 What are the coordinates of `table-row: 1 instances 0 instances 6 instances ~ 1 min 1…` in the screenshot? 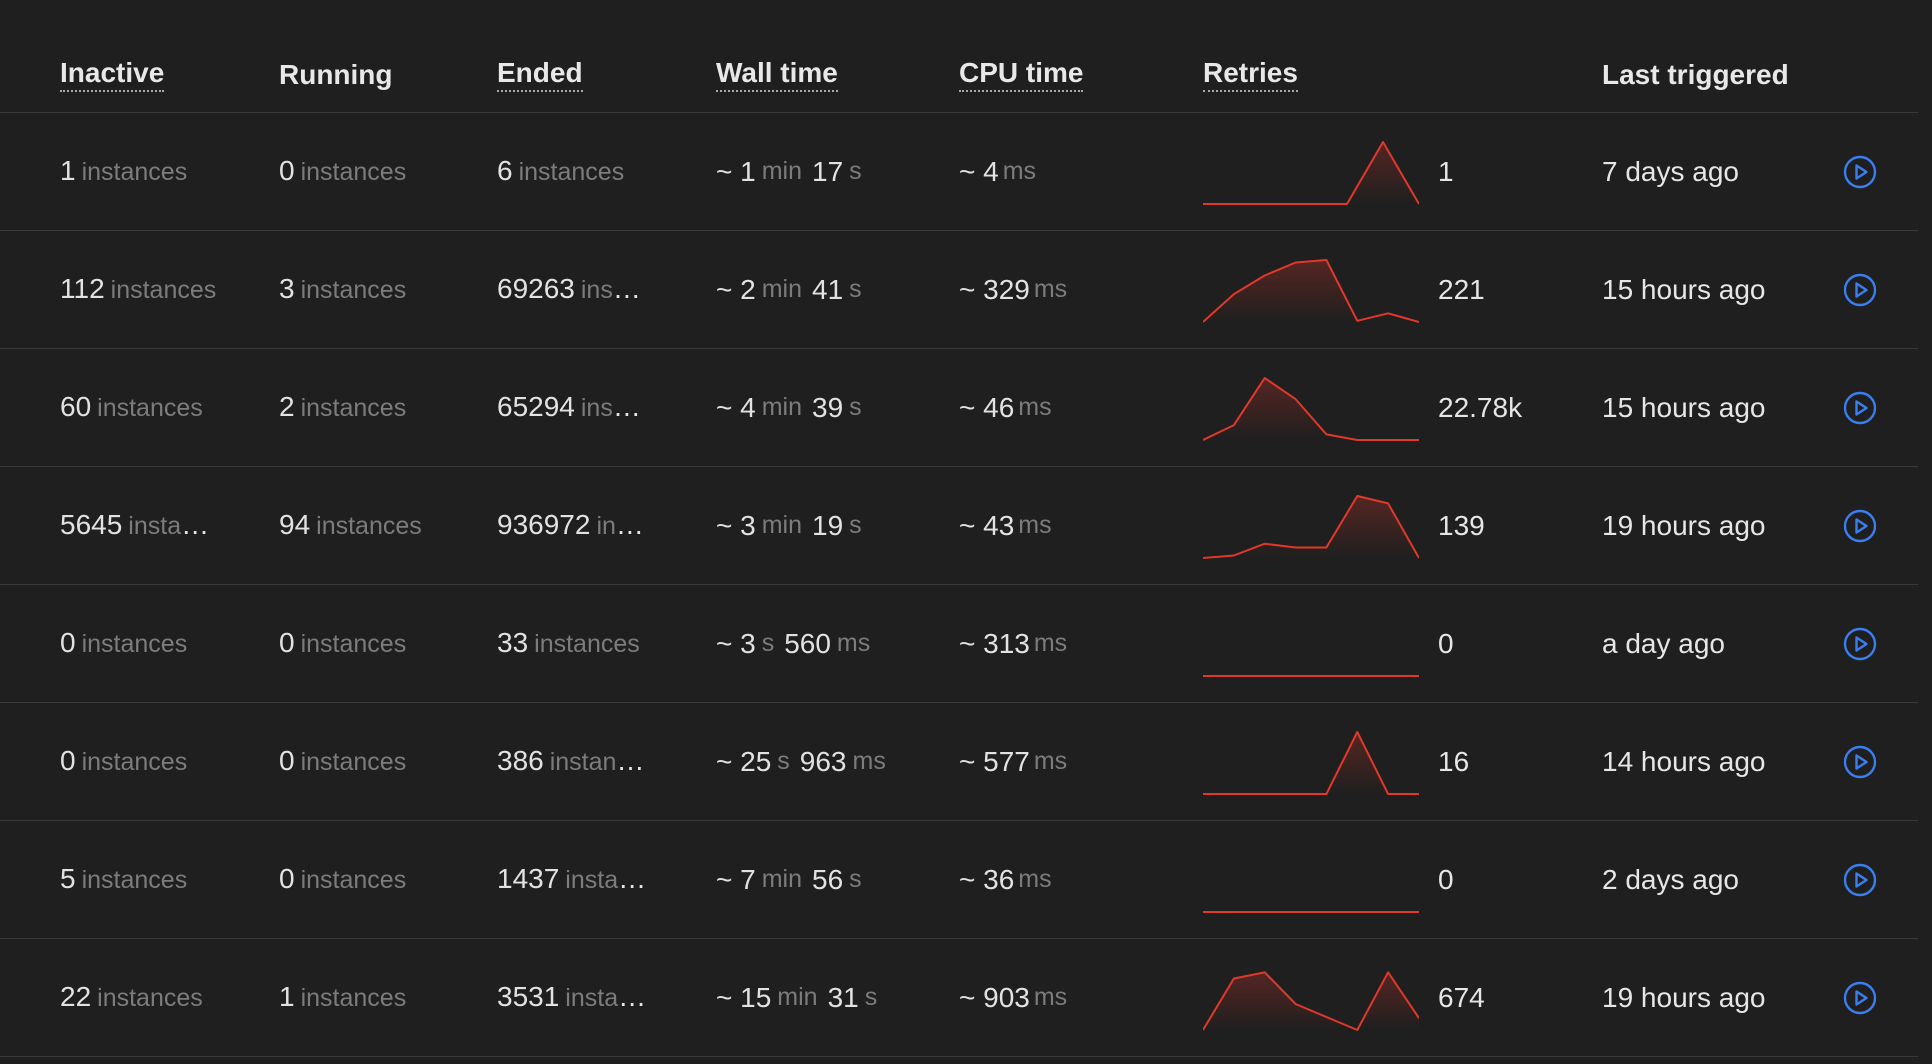 It's located at (959, 172).